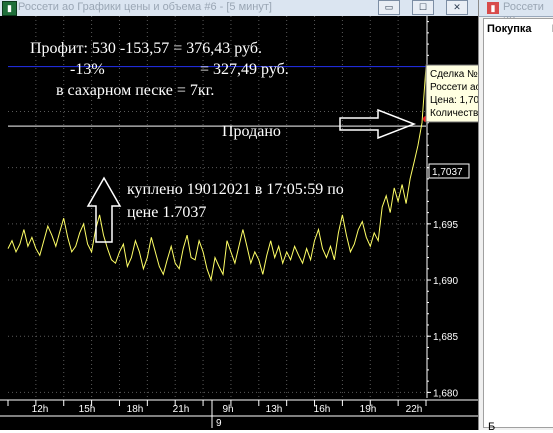 The width and height of the screenshot is (553, 433). Describe the element at coordinates (518, 225) in the screenshot. I see `orderbook-panel: Покупка N Б` at that location.